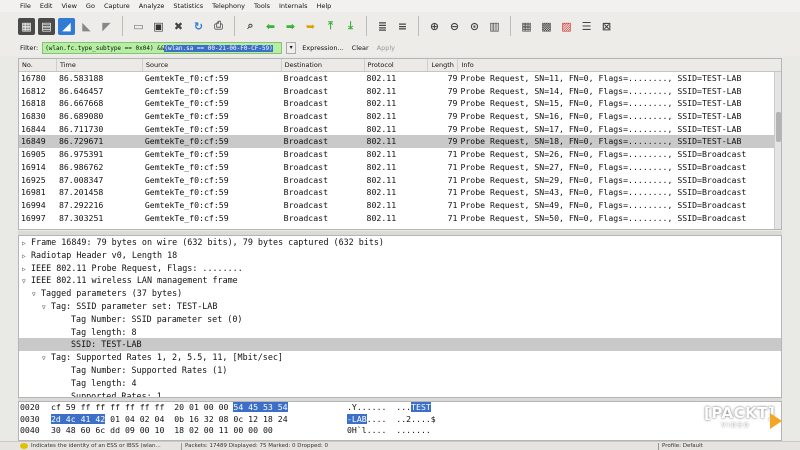 This screenshot has height=450, width=800. What do you see at coordinates (474, 26) in the screenshot?
I see `zoom-normal-icon: ⊙` at bounding box center [474, 26].